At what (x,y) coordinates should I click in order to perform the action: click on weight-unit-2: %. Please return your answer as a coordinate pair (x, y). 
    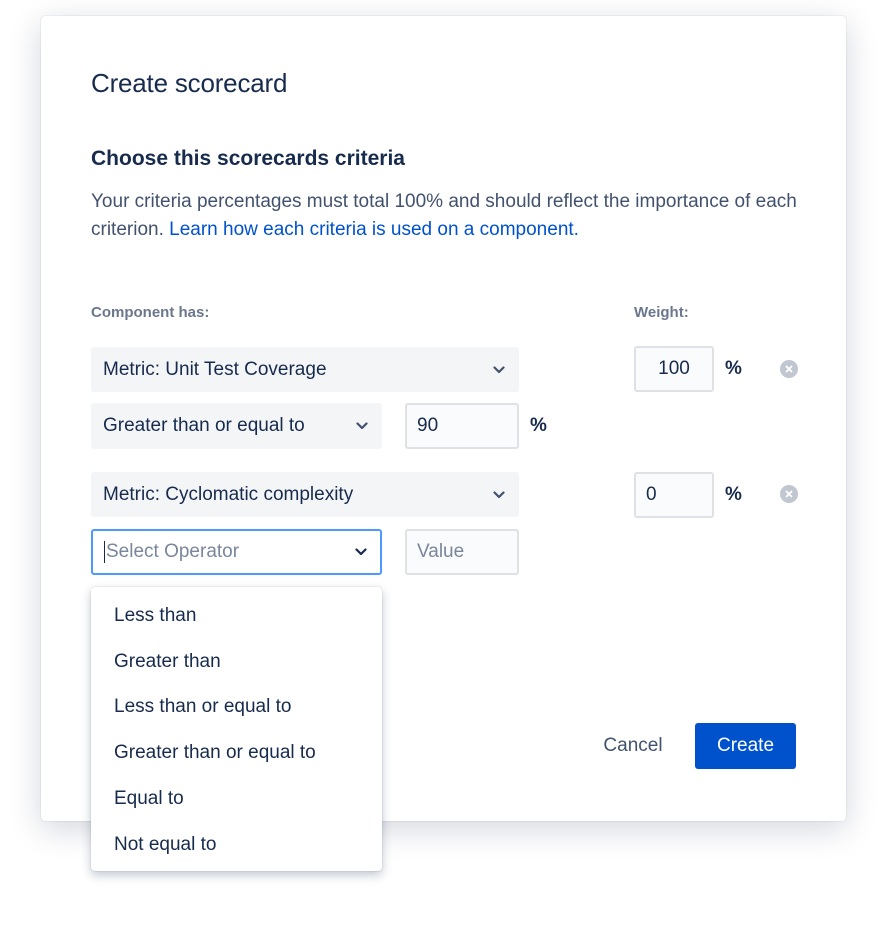
    Looking at the image, I should click on (733, 494).